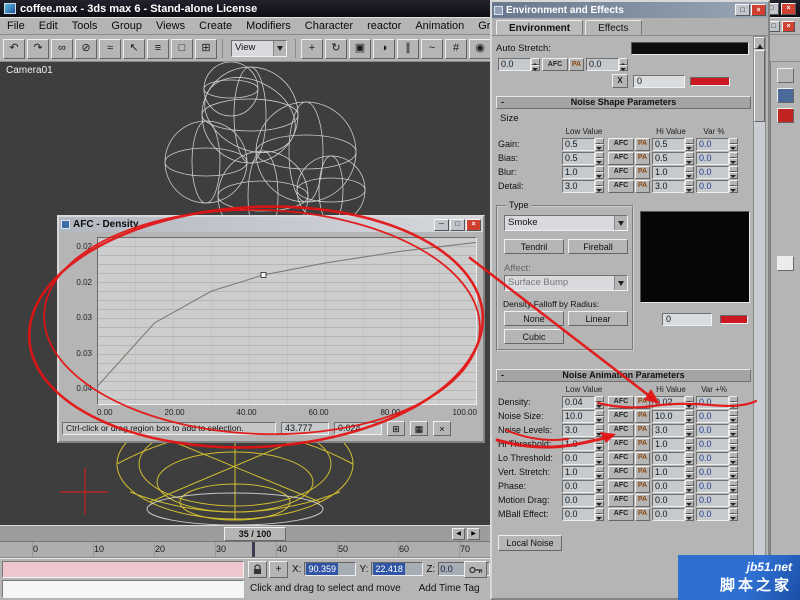  What do you see at coordinates (182, 48) in the screenshot?
I see `rectangular-selection-region-icon: □` at bounding box center [182, 48].